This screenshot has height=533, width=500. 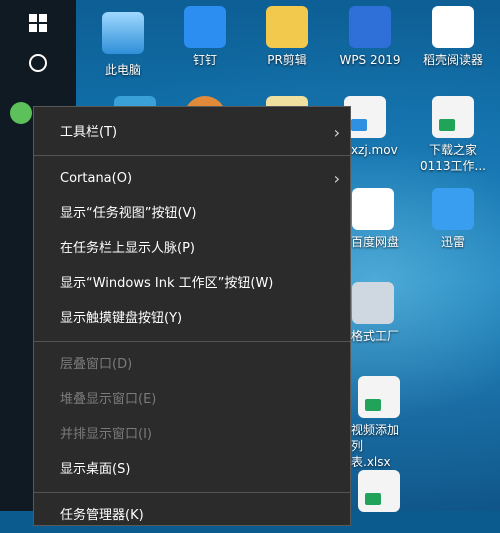 What do you see at coordinates (38, 23) in the screenshot?
I see `windows-logo-icon` at bounding box center [38, 23].